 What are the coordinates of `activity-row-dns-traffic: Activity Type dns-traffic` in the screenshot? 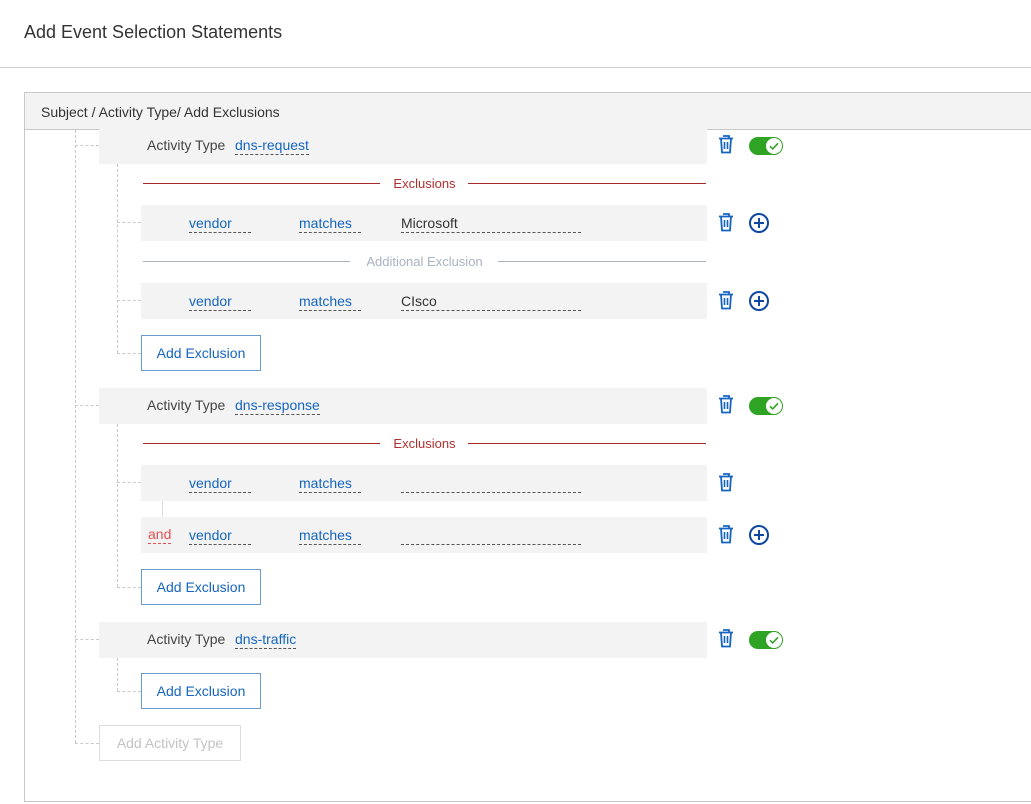 It's located at (403, 640).